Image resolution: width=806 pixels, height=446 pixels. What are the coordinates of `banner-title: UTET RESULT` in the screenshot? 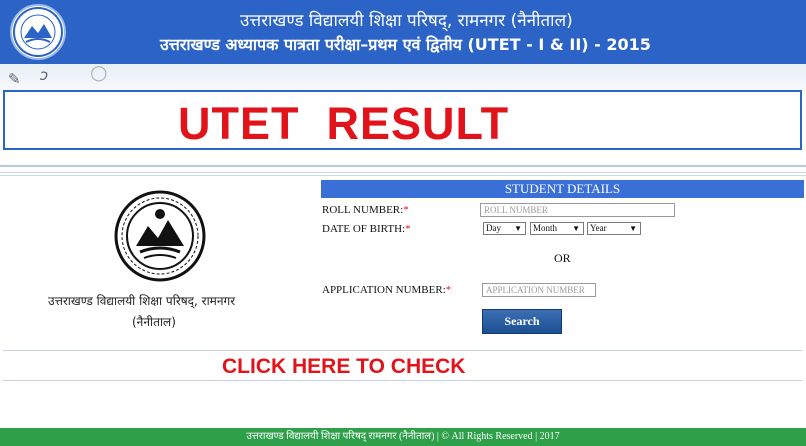 It's located at (344, 123).